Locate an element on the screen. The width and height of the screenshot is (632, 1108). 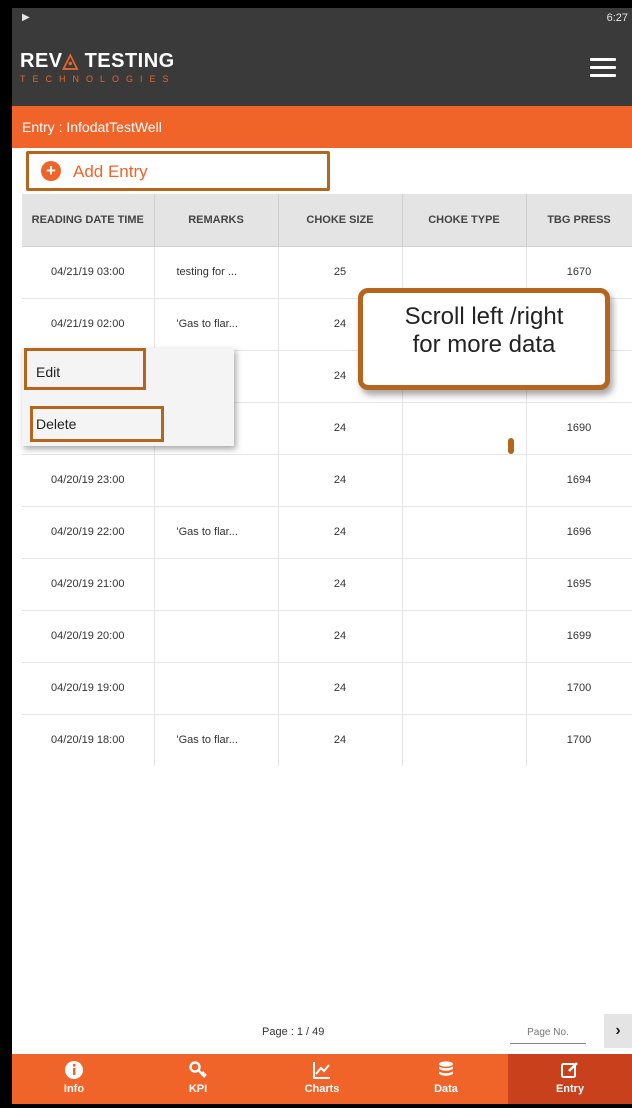
cell-tbg-press: 1694 is located at coordinates (579, 480).